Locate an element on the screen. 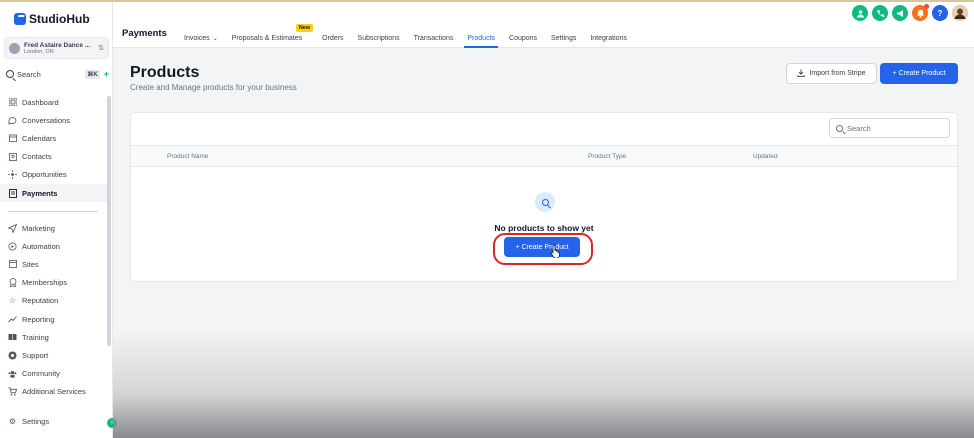 This screenshot has height=438, width=974. account-switcher: Fred Astaire Dance ... London, ON ⇅ is located at coordinates (56, 48).